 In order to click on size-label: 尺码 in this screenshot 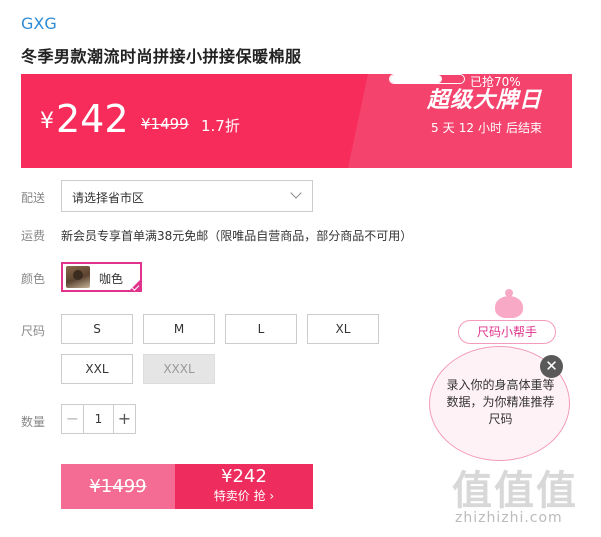, I will do `click(33, 331)`.